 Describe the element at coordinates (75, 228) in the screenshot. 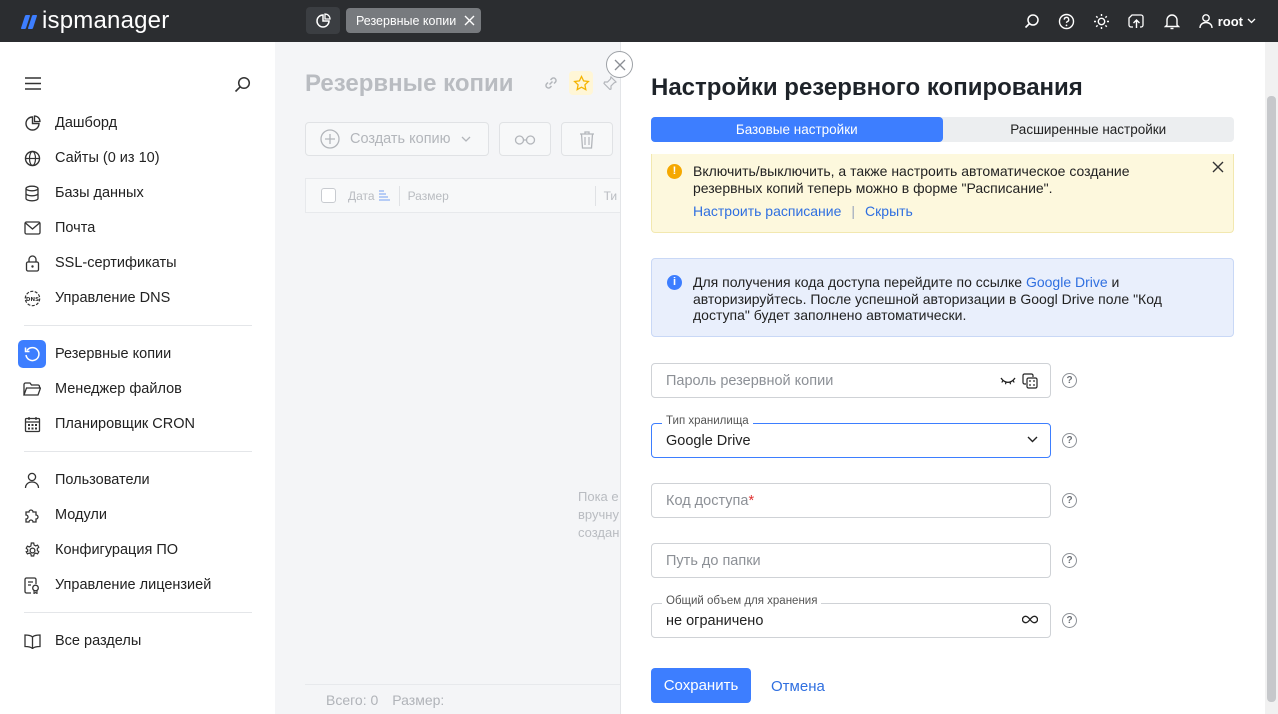

I see `sidebar-item-label: Почта` at that location.